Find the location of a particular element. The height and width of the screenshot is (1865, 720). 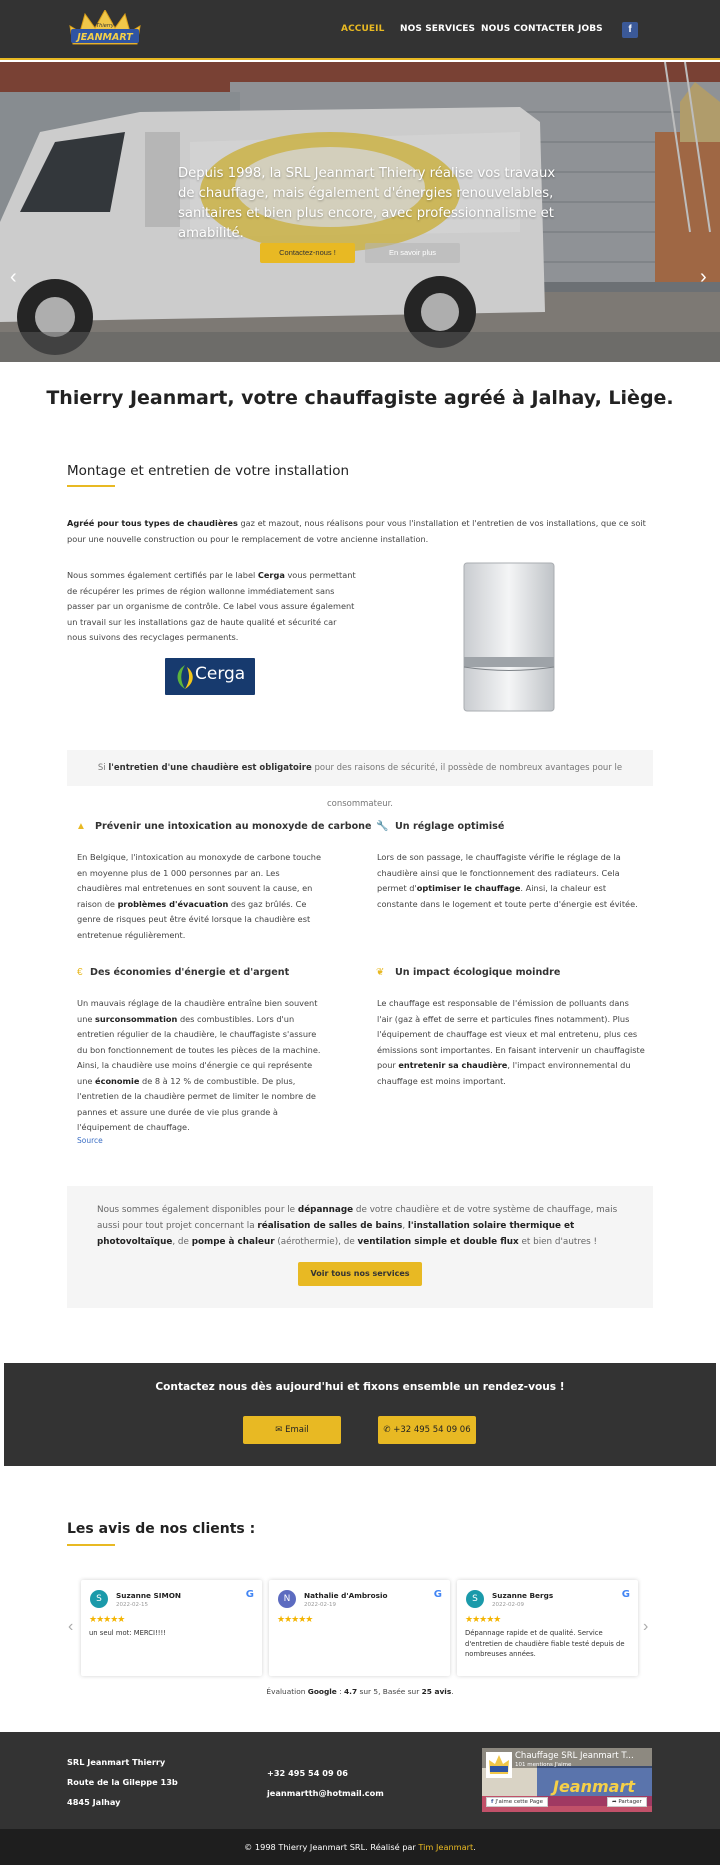

hero-prev-arrow-icon: ‹ is located at coordinates (13, 277).